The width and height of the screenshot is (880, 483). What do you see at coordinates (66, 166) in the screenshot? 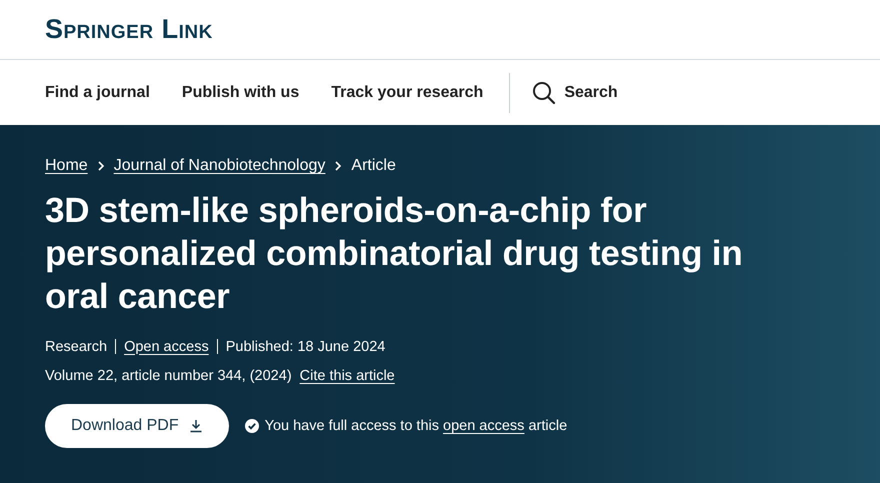
I see `breadcrumb-link: Home` at bounding box center [66, 166].